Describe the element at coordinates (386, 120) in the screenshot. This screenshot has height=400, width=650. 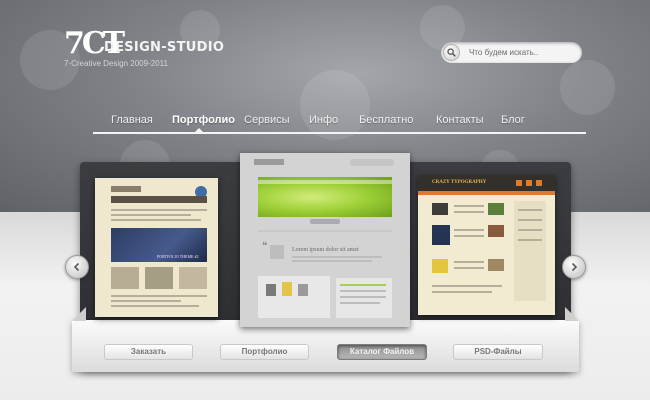
I see `nav-item-free: Бесплатно` at that location.